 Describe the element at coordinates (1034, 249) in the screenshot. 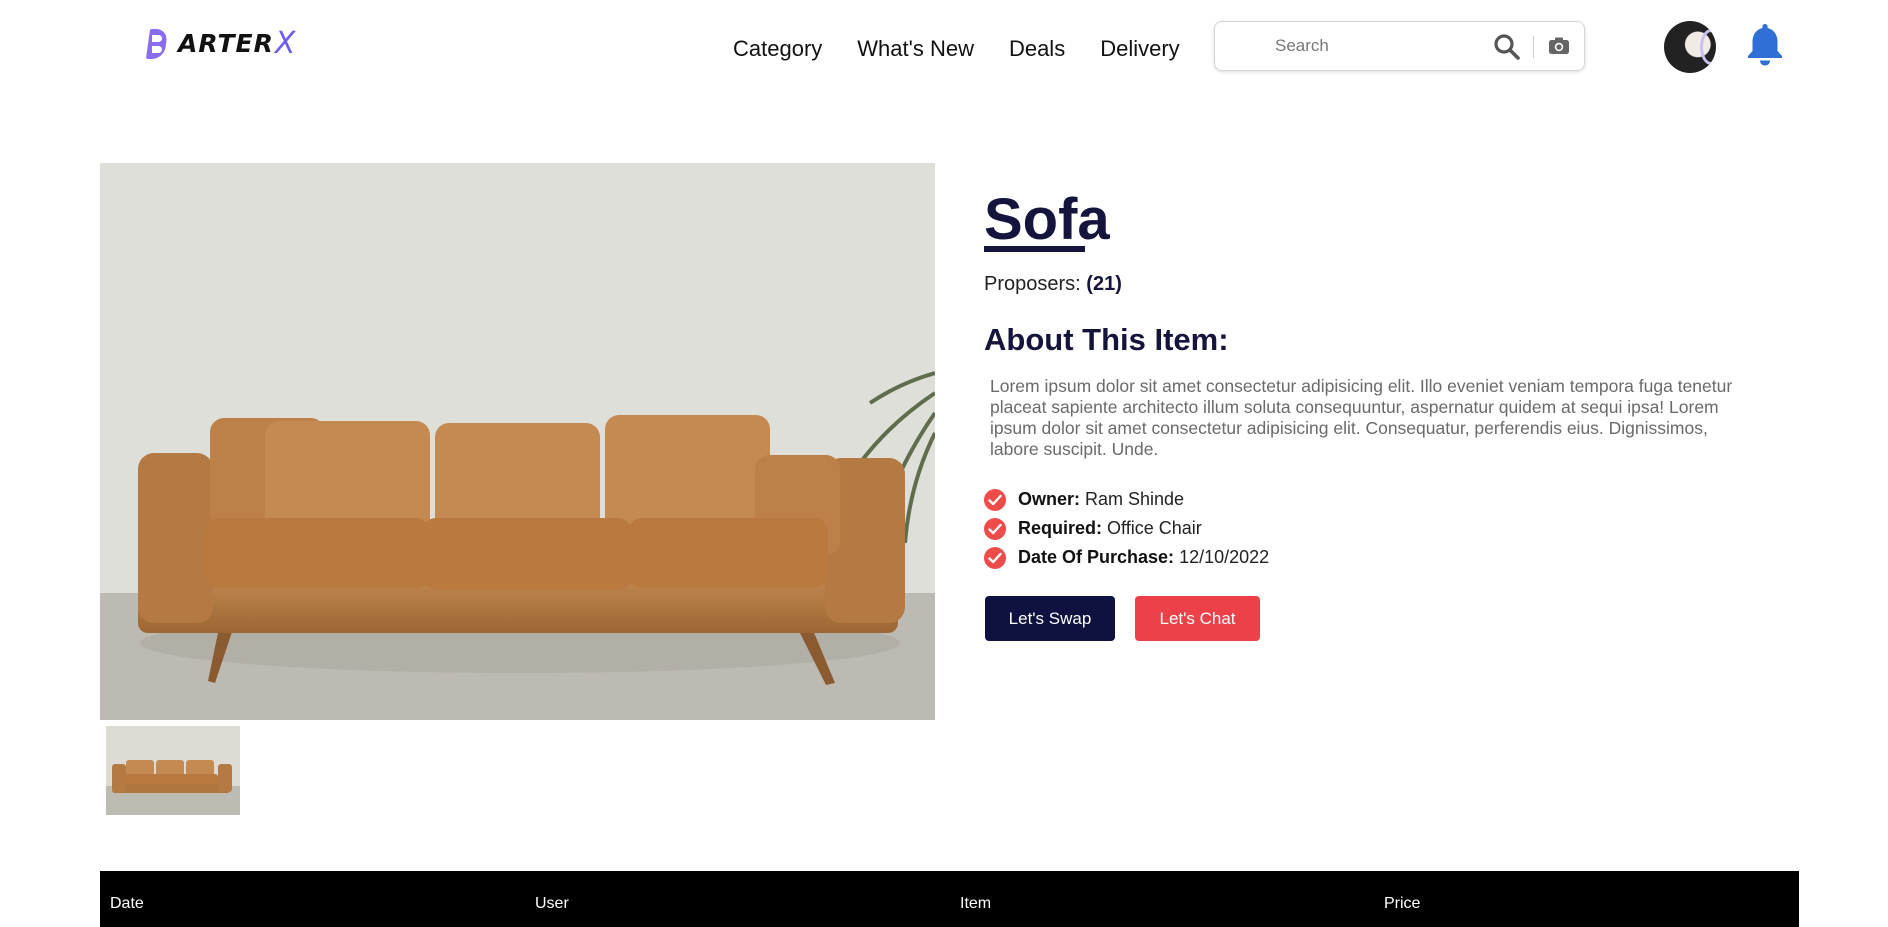

I see `title-underline` at that location.